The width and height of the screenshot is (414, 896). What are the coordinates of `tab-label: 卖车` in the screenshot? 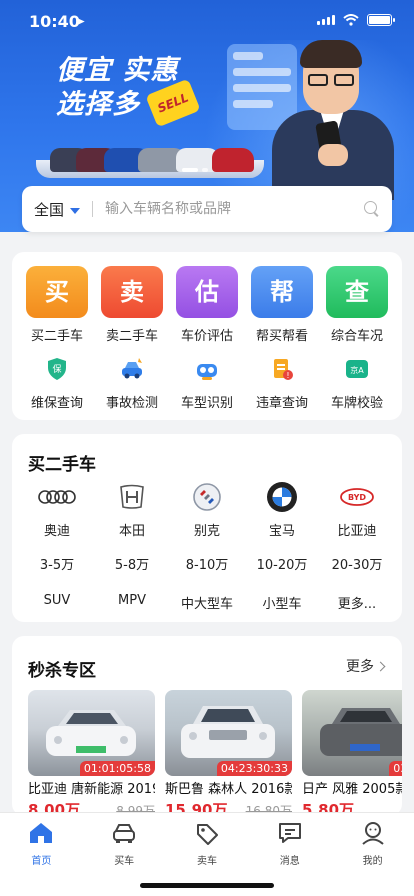 It's located at (206, 861).